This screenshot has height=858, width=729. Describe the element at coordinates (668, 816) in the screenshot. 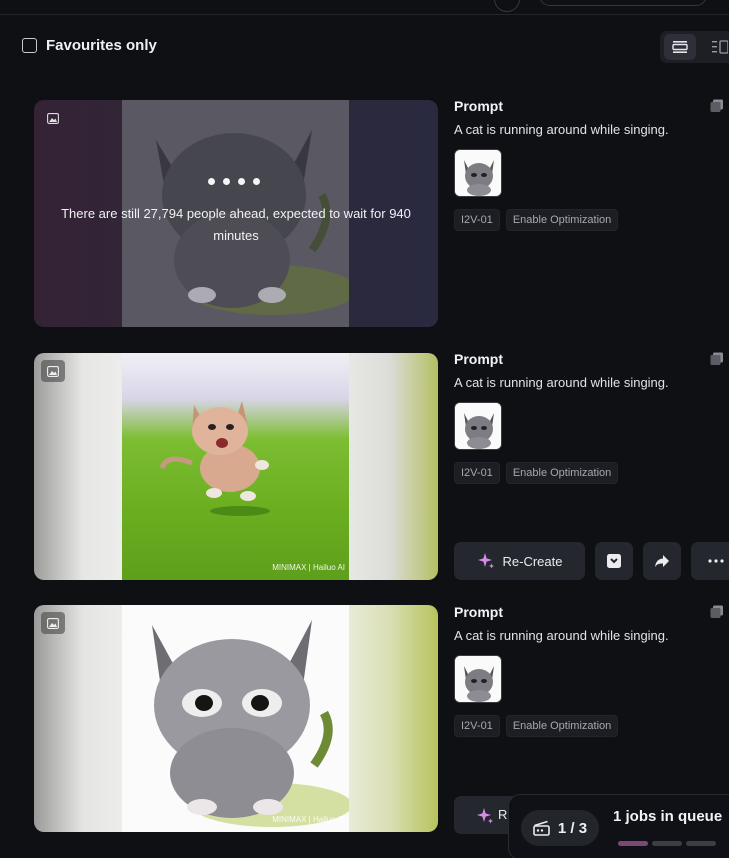

I see `queue-label: 1 jobs in queue` at that location.